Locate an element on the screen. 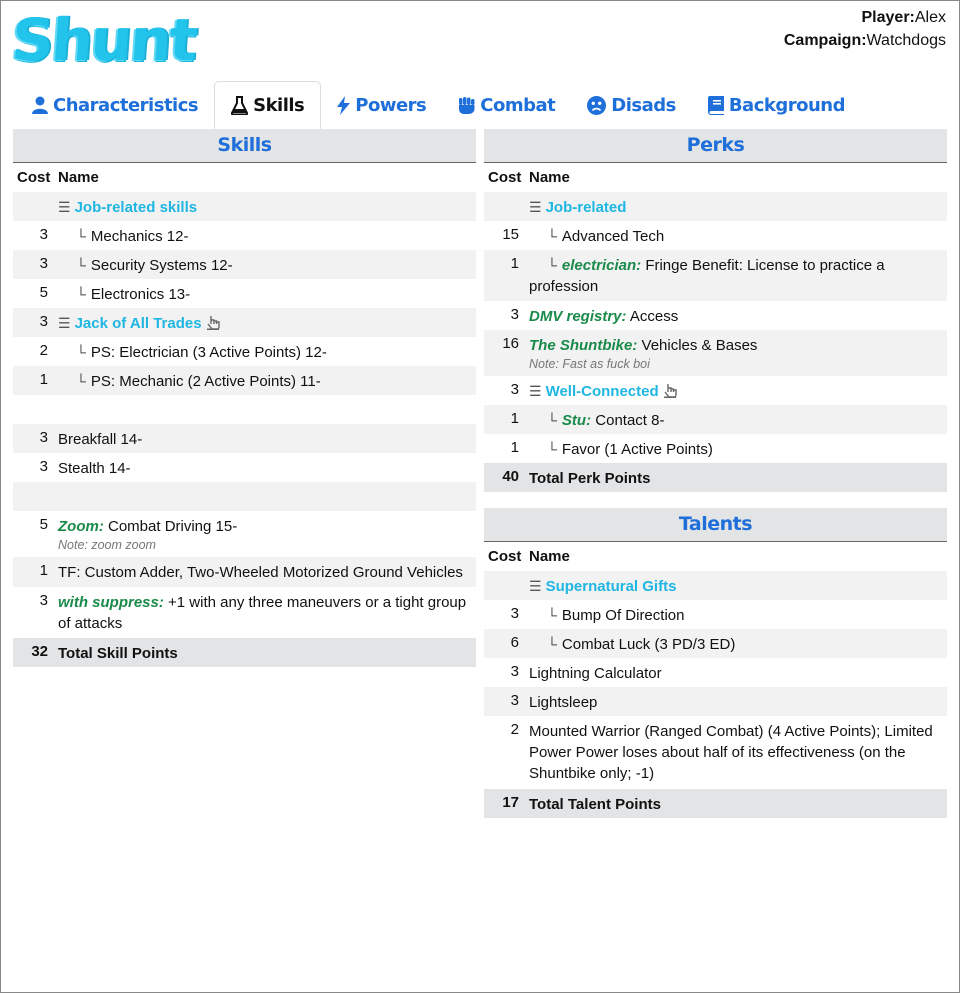  tab-disads: Disads is located at coordinates (631, 105).